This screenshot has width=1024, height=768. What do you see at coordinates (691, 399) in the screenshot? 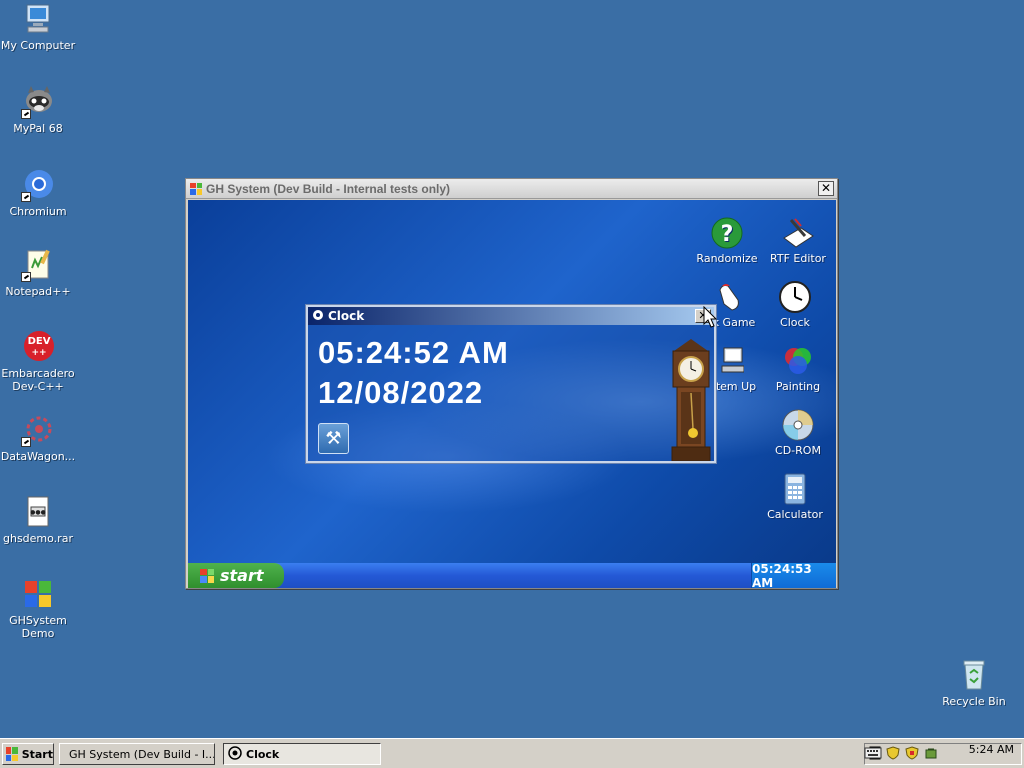
I see `grandfather-clock-icon` at bounding box center [691, 399].